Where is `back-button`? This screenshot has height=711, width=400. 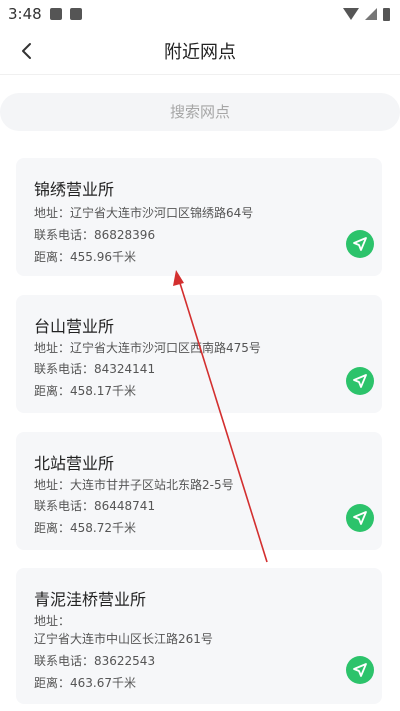 back-button is located at coordinates (27, 51).